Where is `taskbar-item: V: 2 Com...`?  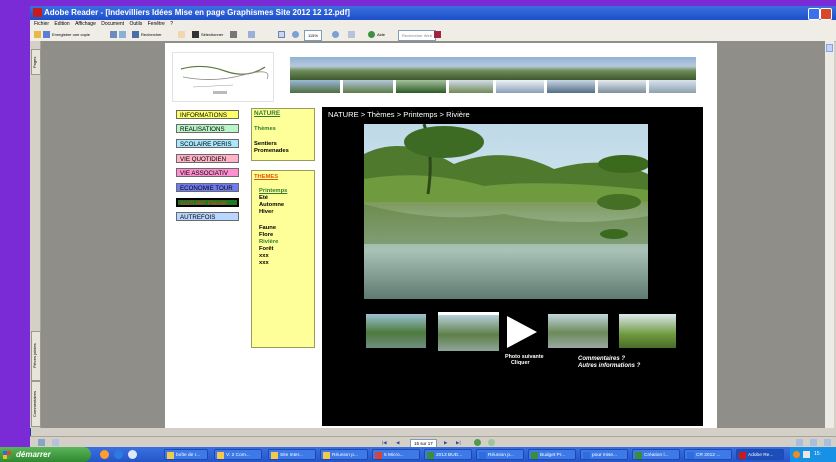 taskbar-item: V: 2 Com... is located at coordinates (238, 454).